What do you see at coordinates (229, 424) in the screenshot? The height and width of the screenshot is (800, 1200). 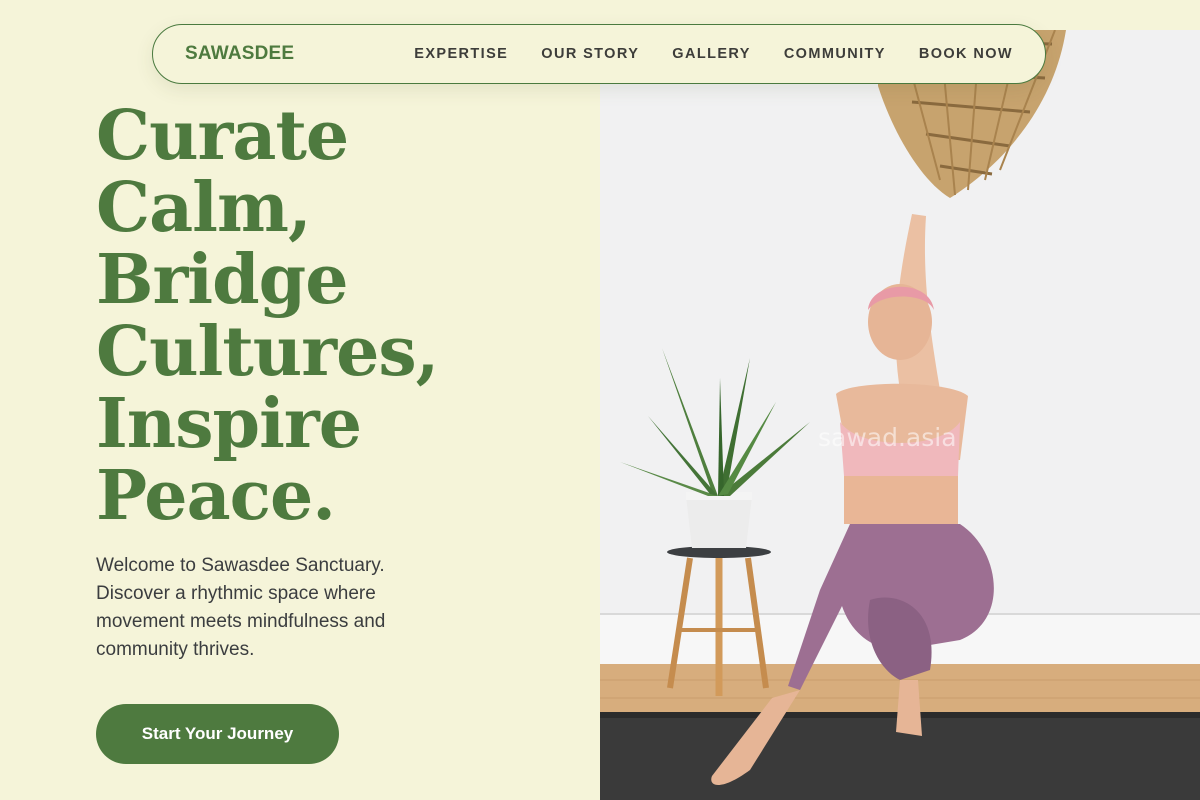 I see `hero-title-line: Inspire` at bounding box center [229, 424].